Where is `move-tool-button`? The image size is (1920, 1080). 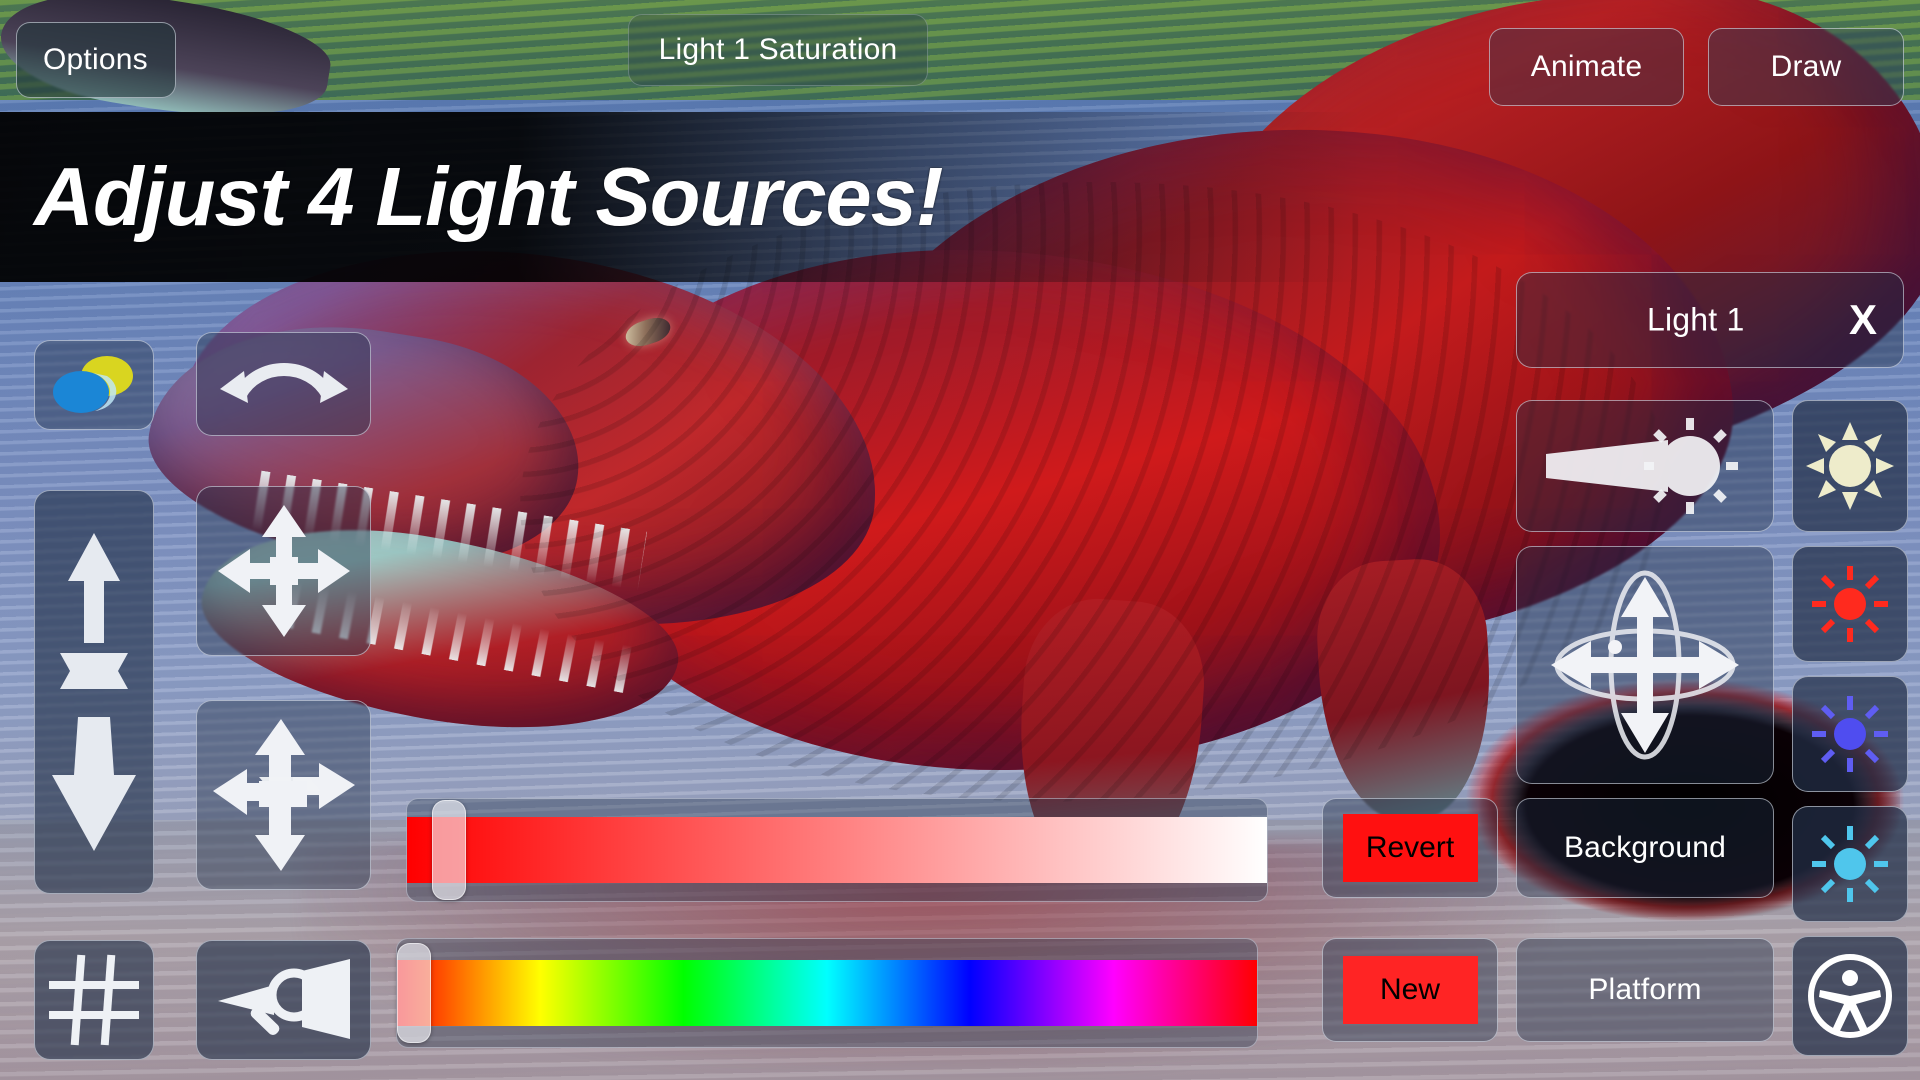
move-tool-button is located at coordinates (283, 571).